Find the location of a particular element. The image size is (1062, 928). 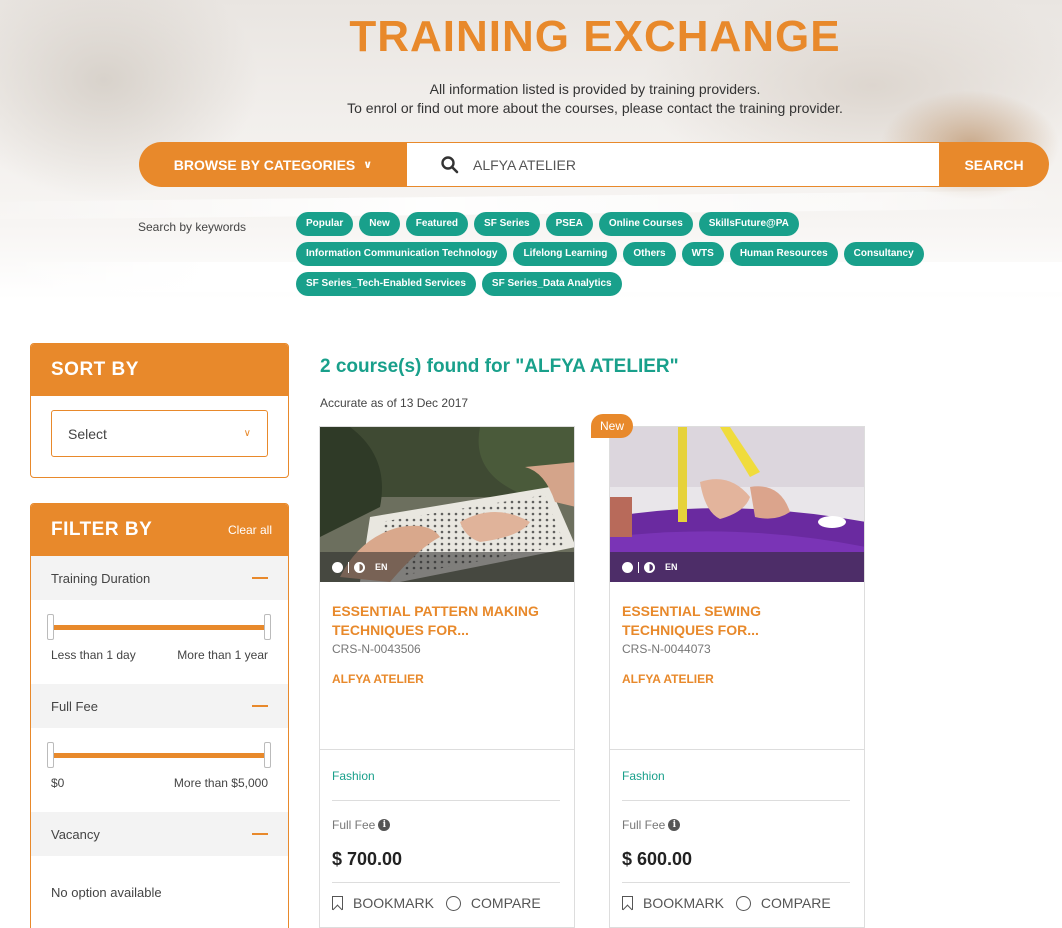

slider-max-label: More than $5,000 is located at coordinates (220, 783).